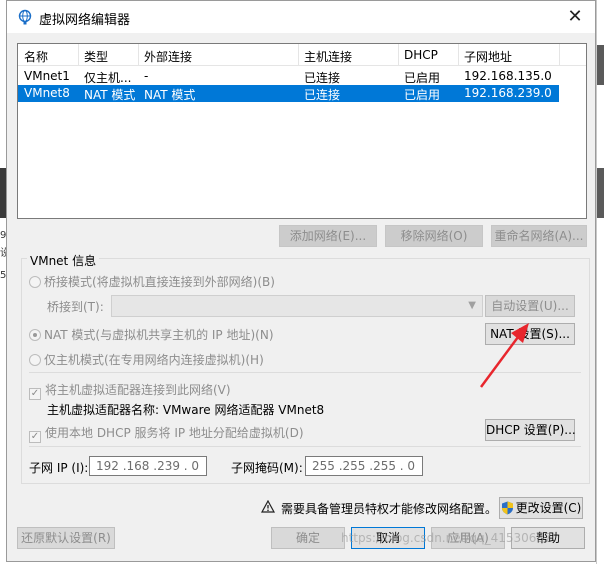  I want to click on host-only-label: 仅主机模式(在专用网络内连接虚拟机)(H), so click(154, 360).